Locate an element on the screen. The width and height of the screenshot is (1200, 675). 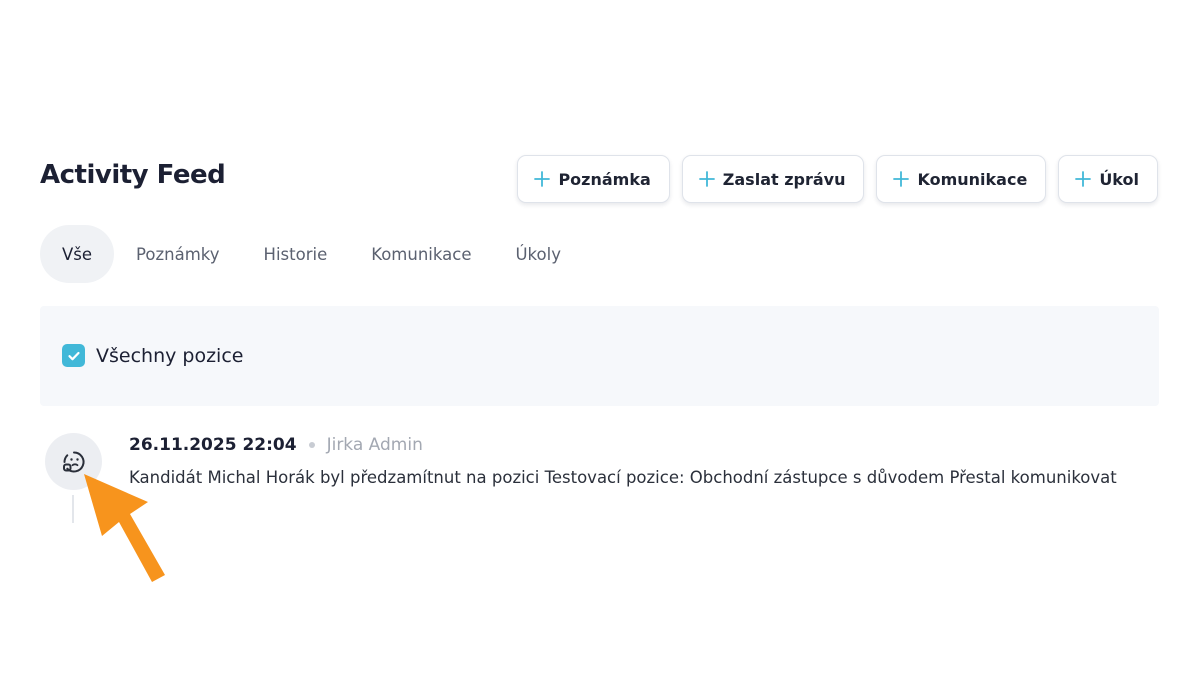
filter-panel: Všechny pozice is located at coordinates (599, 356).